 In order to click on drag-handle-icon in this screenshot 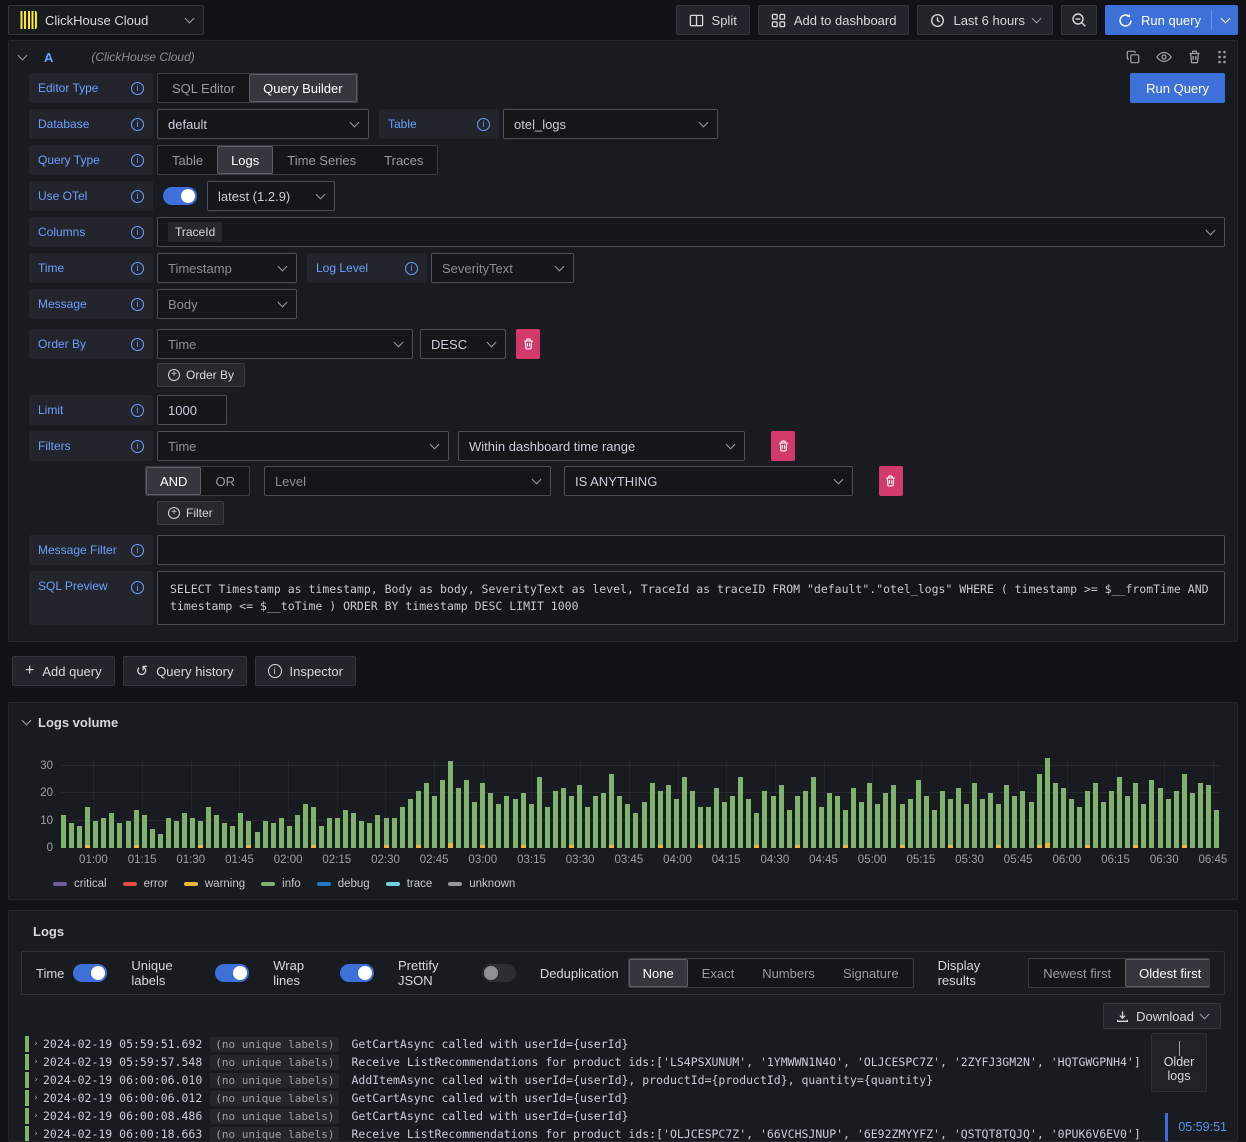, I will do `click(1222, 57)`.